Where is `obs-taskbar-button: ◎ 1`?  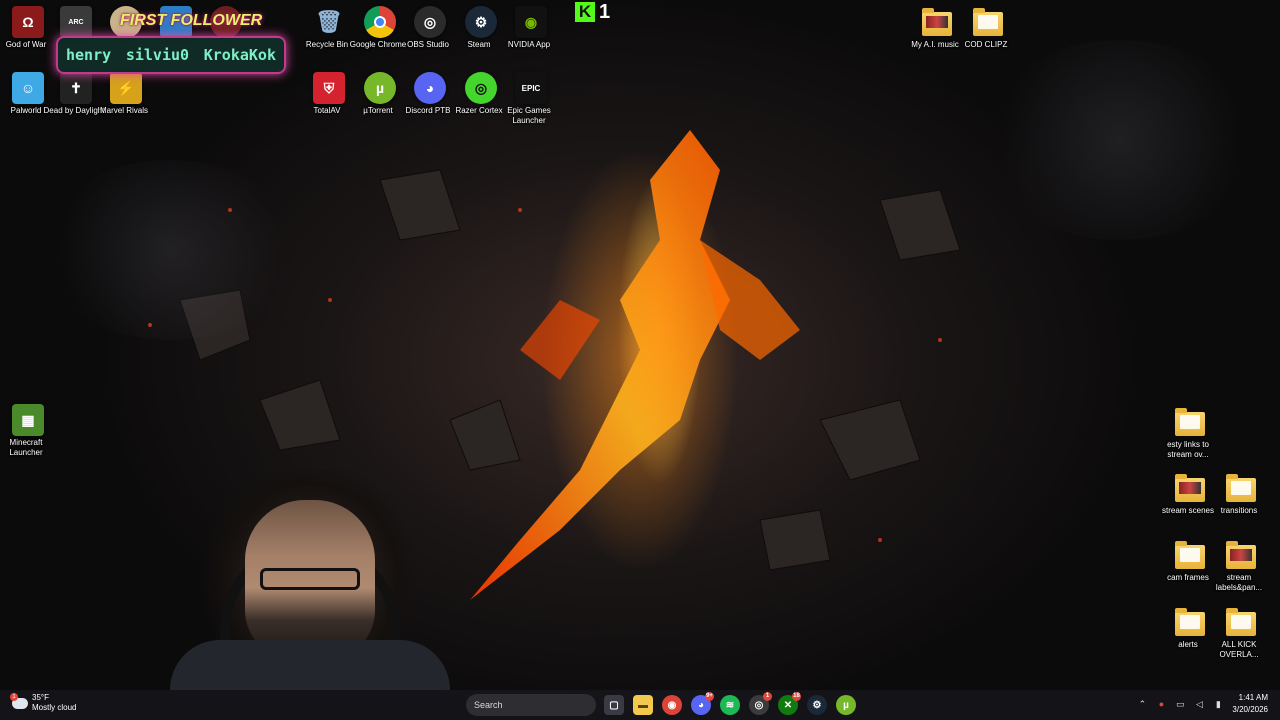 obs-taskbar-button: ◎ 1 is located at coordinates (760, 703).